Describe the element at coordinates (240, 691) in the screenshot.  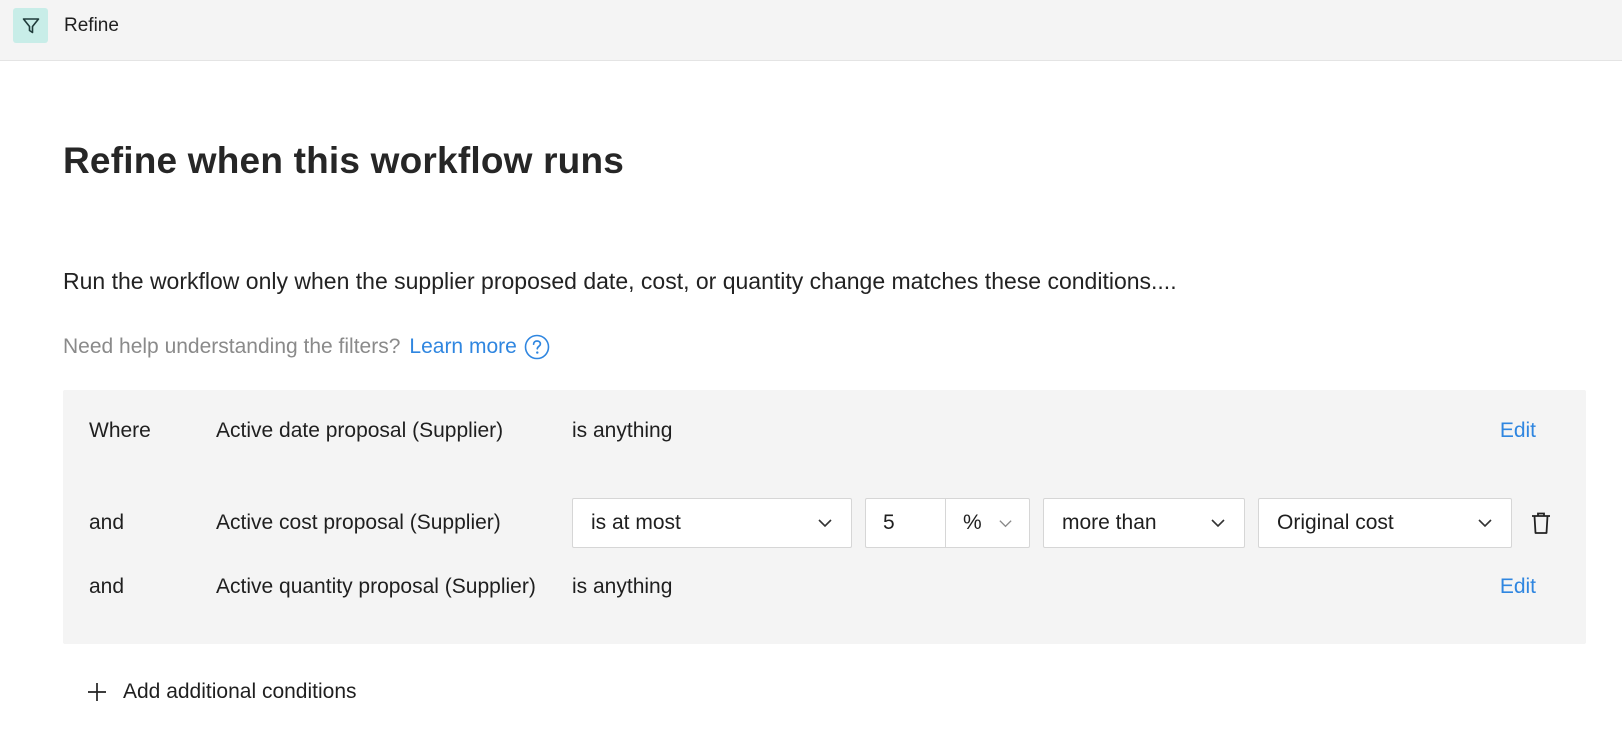
I see `add-conditions-label: Add additional conditions` at that location.